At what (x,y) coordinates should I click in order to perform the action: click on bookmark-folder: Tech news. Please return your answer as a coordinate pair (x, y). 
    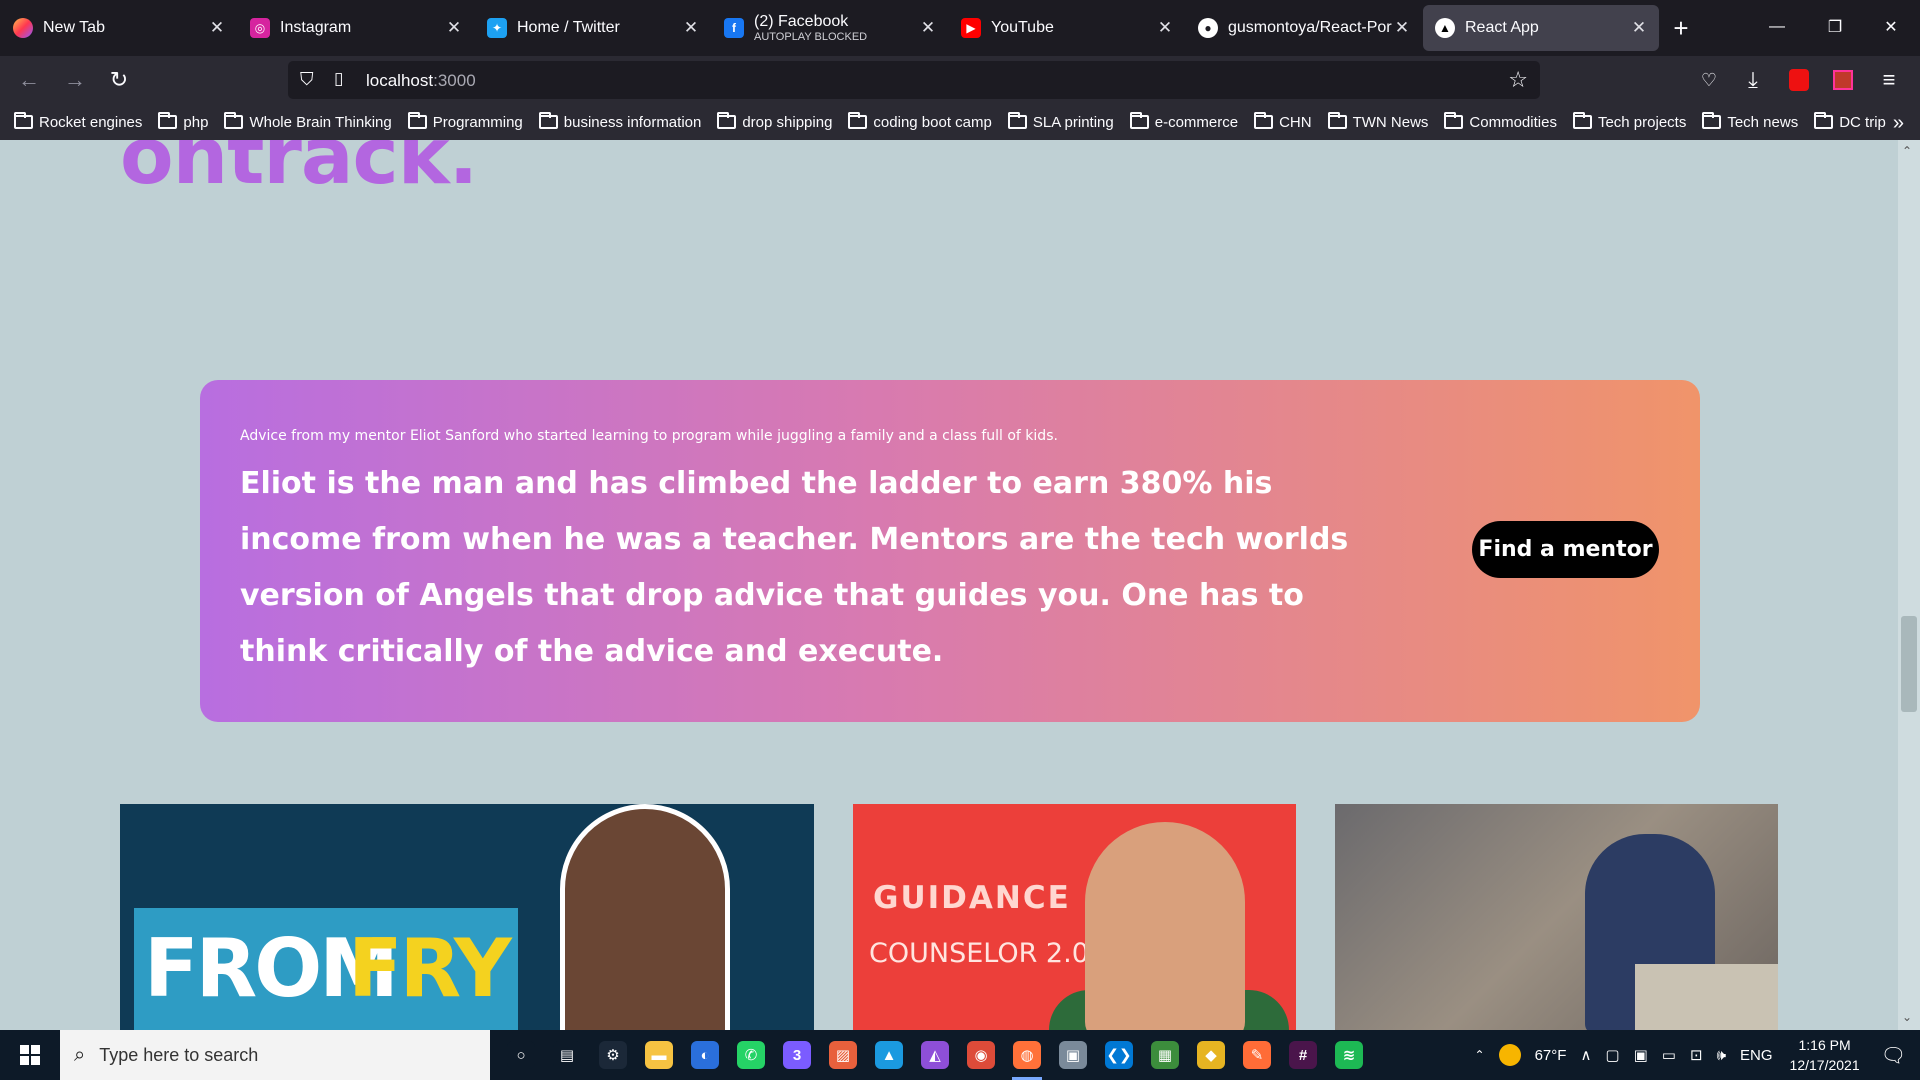
    Looking at the image, I should click on (1750, 121).